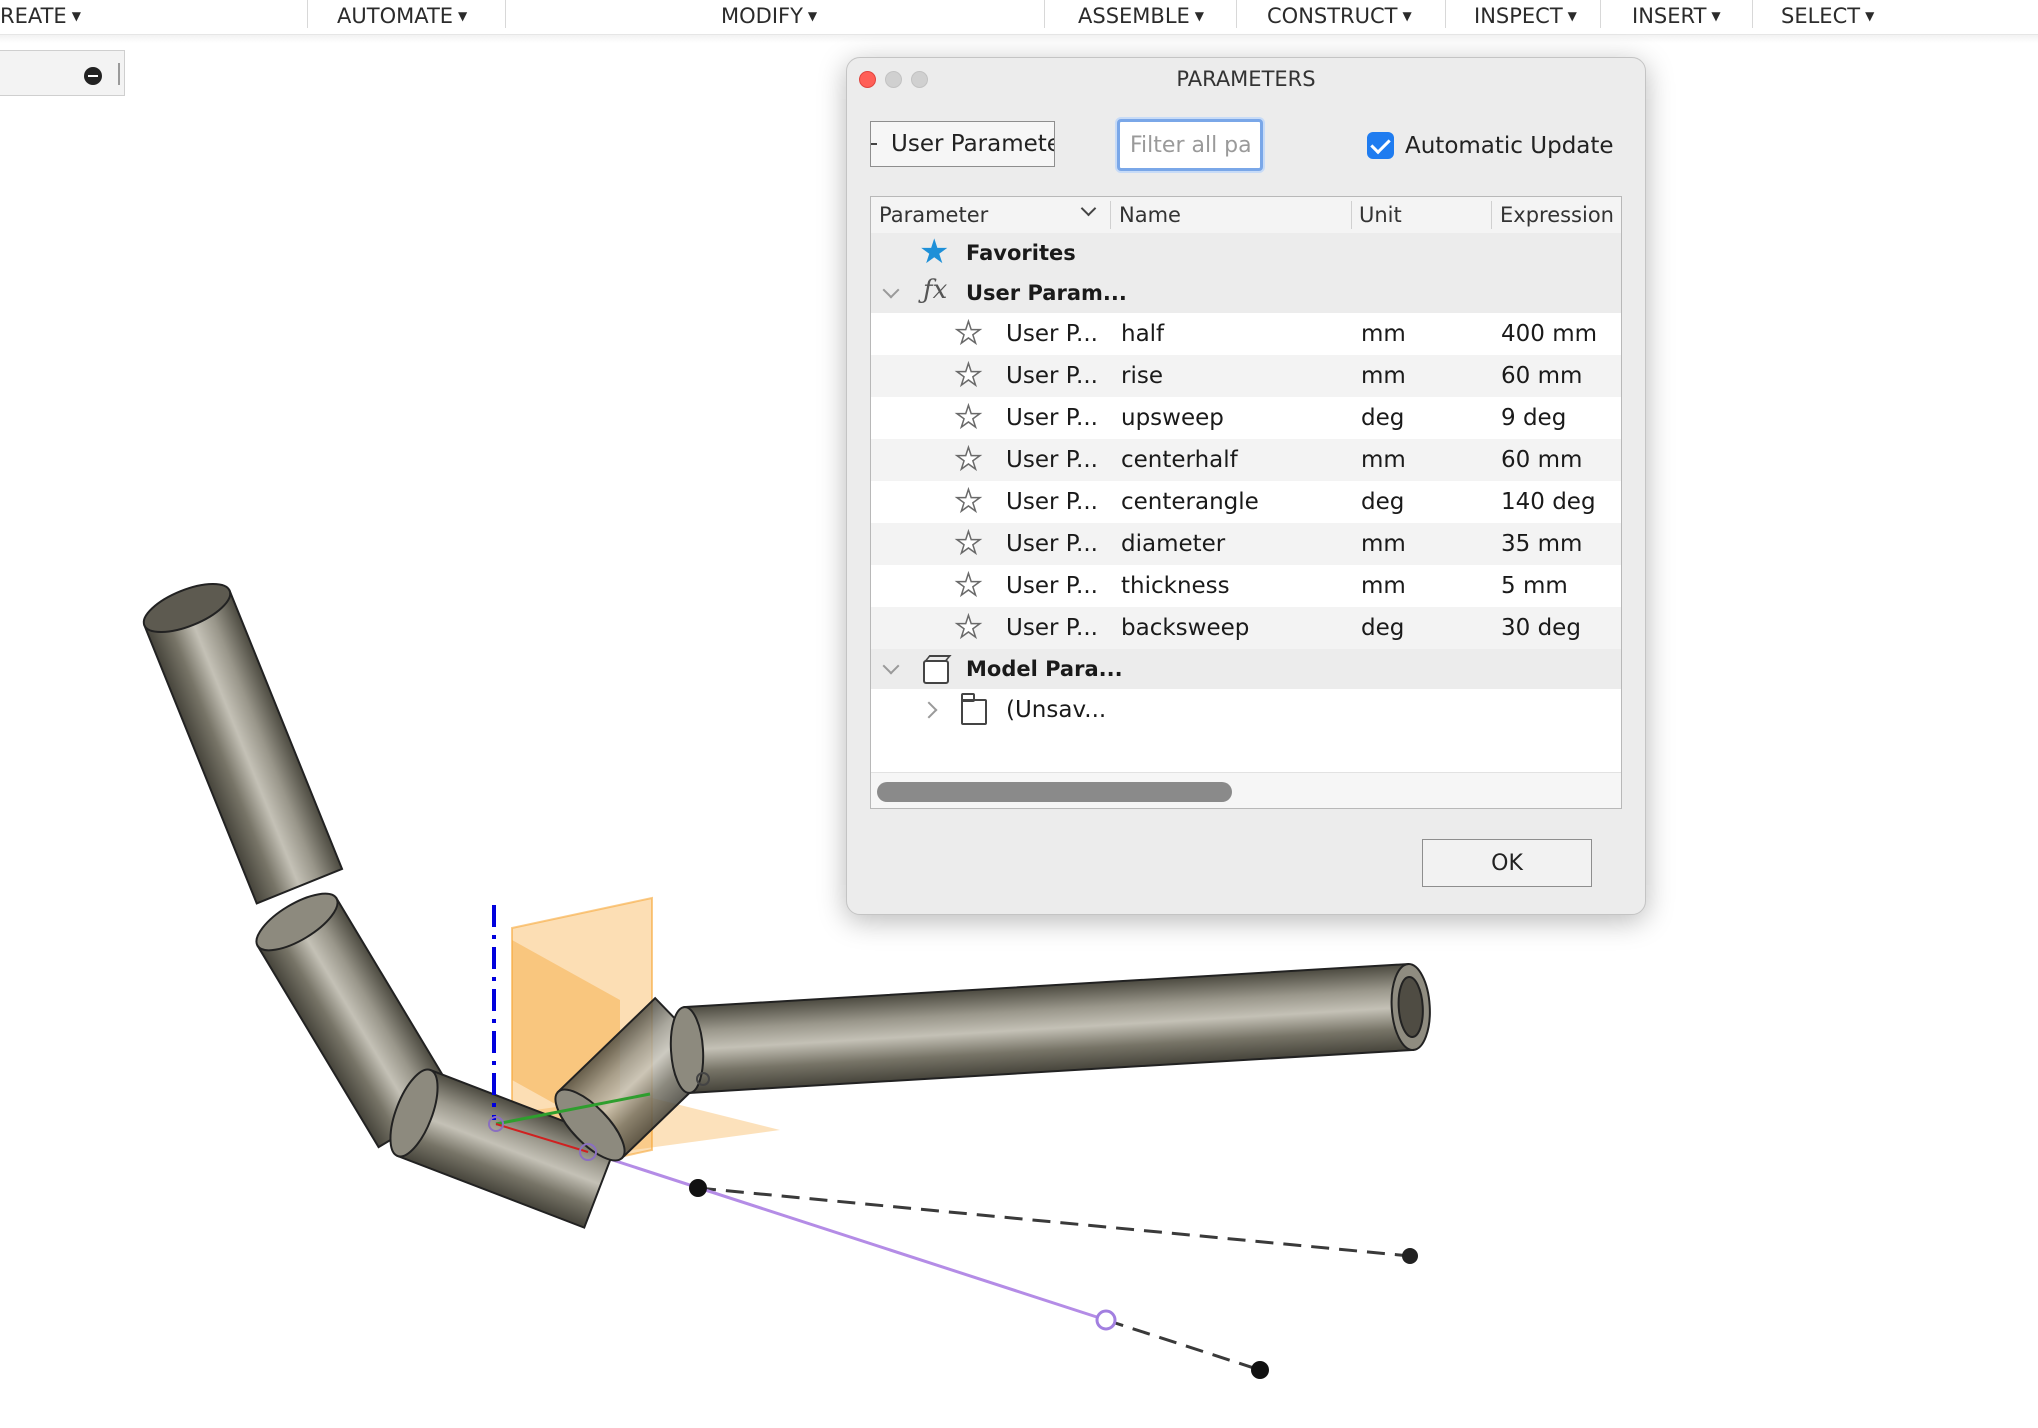 This screenshot has height=1428, width=2038. What do you see at coordinates (1143, 334) in the screenshot?
I see `cell-name: half` at bounding box center [1143, 334].